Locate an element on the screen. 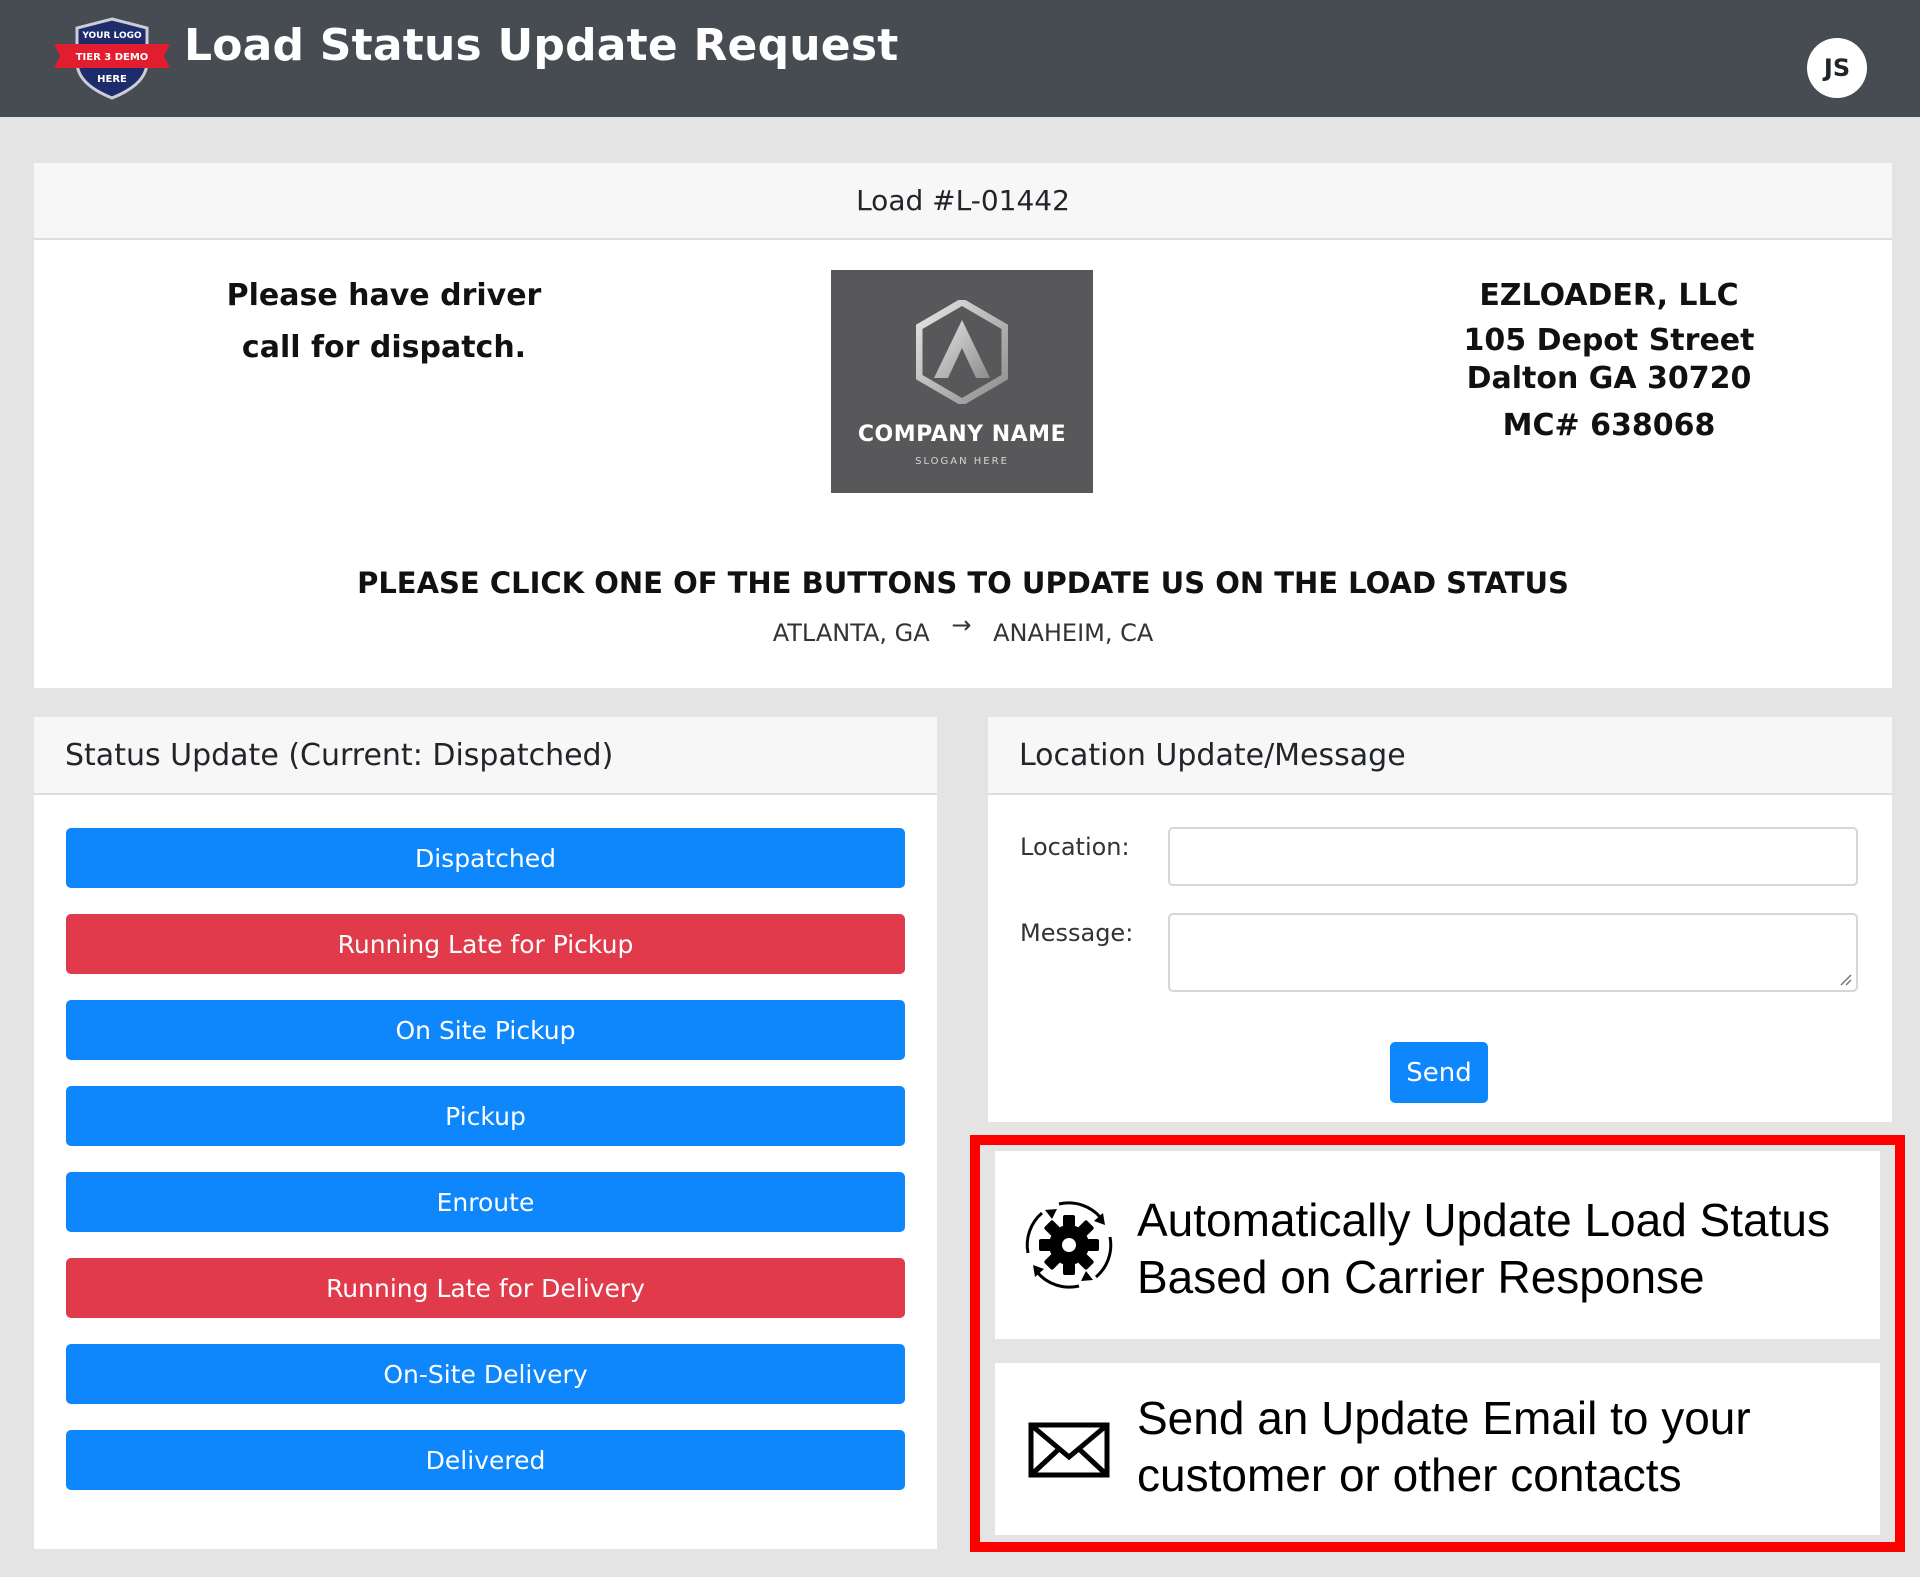 This screenshot has height=1577, width=1920. svg-text: HERE is located at coordinates (112, 79).